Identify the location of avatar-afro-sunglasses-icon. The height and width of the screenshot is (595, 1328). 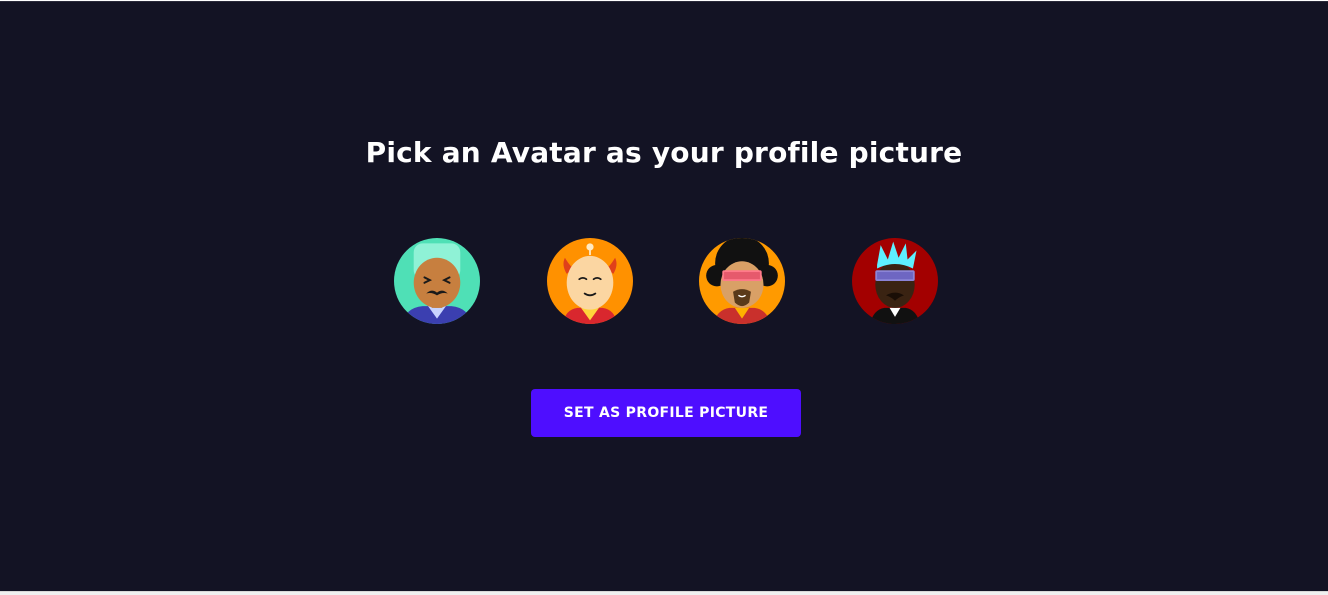
(742, 281).